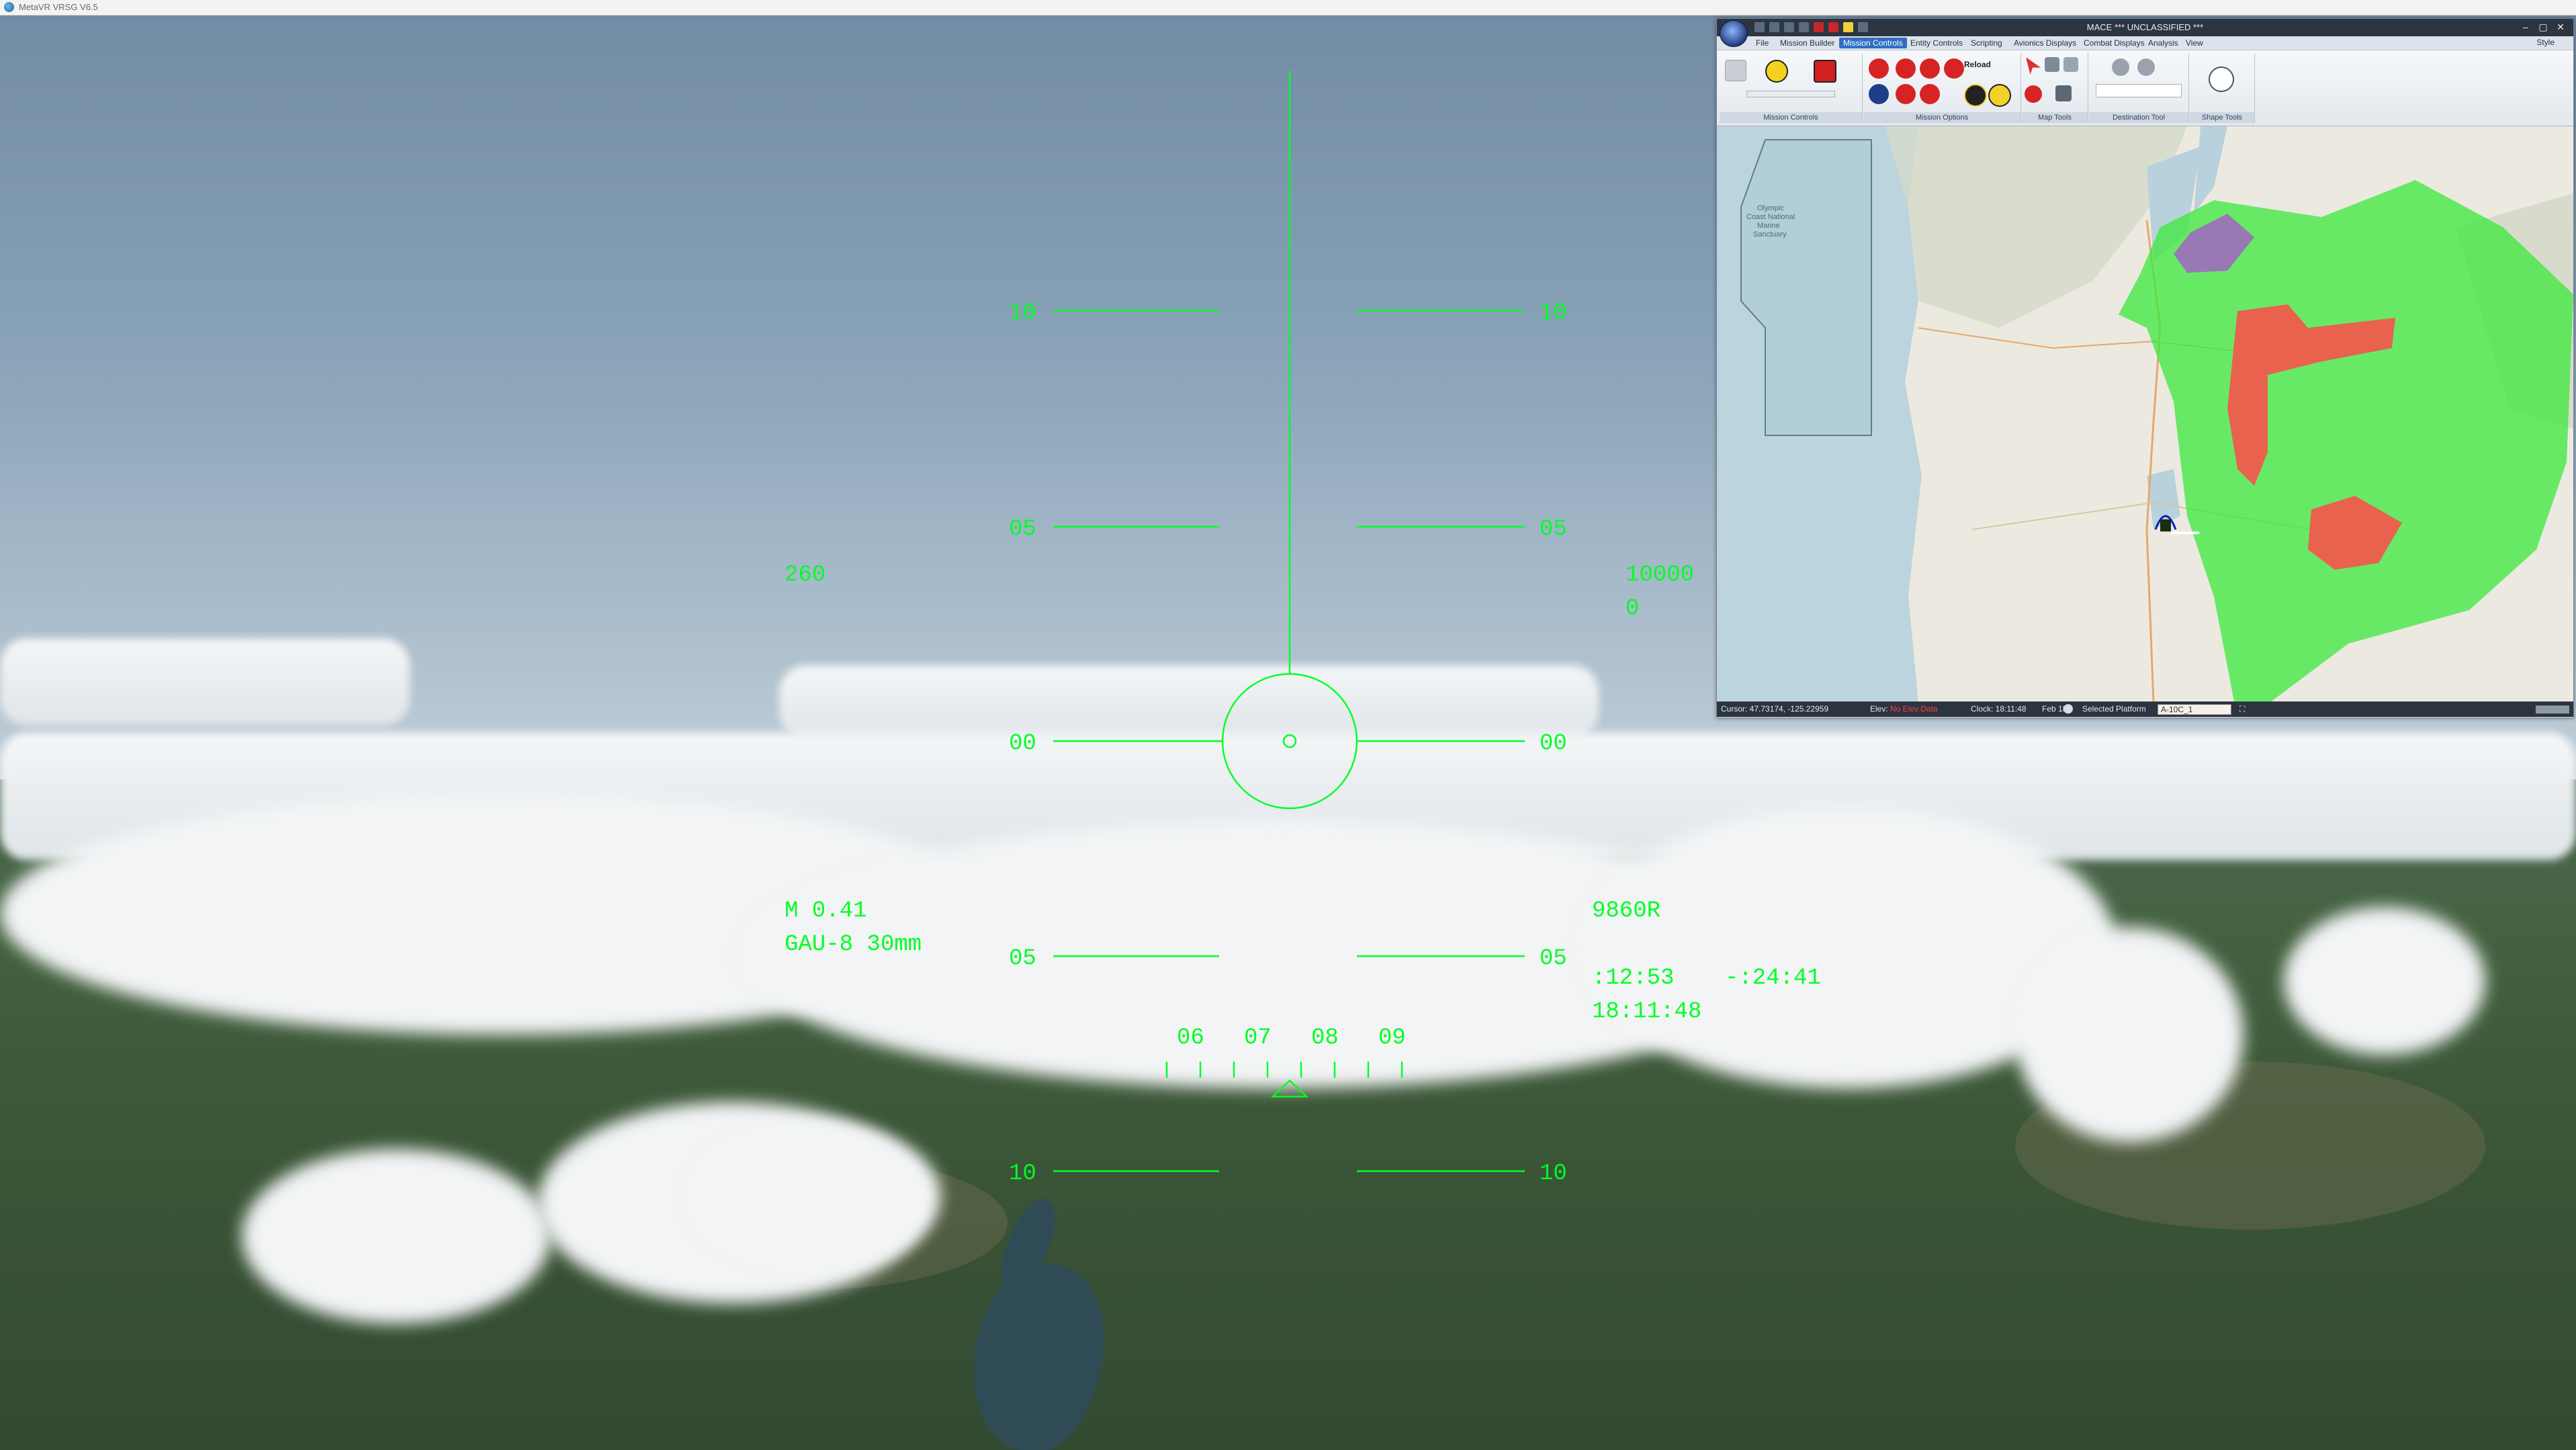 Image resolution: width=2576 pixels, height=1450 pixels. What do you see at coordinates (2138, 117) in the screenshot?
I see `ribbon-group-label: Destination Tool` at bounding box center [2138, 117].